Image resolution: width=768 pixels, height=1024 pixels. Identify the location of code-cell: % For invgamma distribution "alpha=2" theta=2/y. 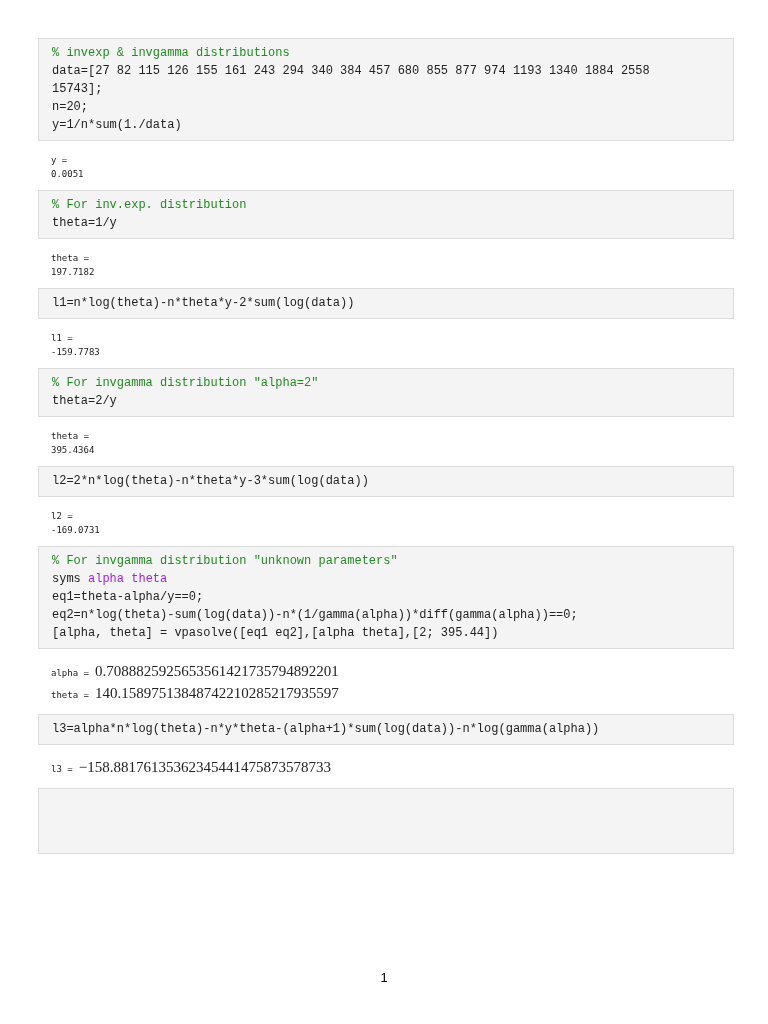
(386, 392).